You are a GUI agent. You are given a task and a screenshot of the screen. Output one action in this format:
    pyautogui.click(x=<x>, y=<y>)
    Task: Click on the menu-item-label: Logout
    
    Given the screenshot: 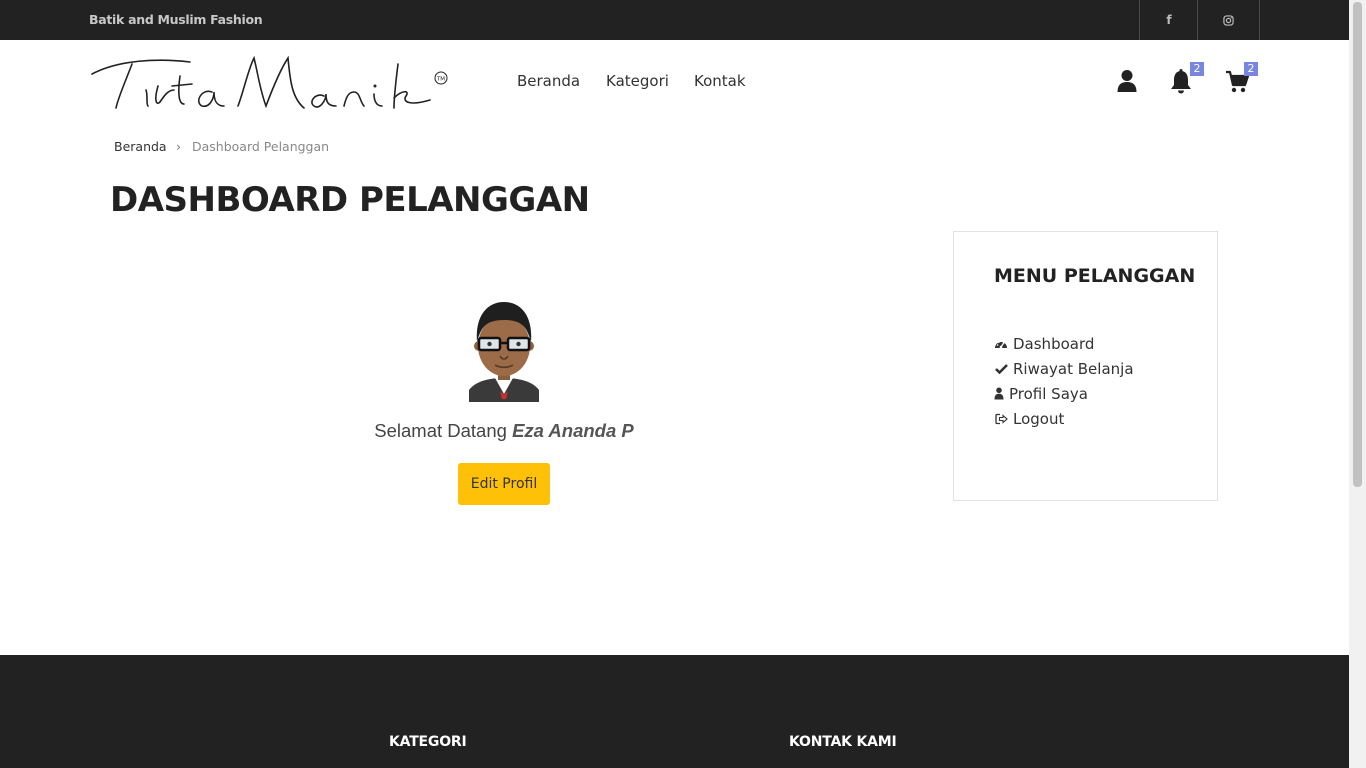 What is the action you would take?
    pyautogui.click(x=1039, y=418)
    